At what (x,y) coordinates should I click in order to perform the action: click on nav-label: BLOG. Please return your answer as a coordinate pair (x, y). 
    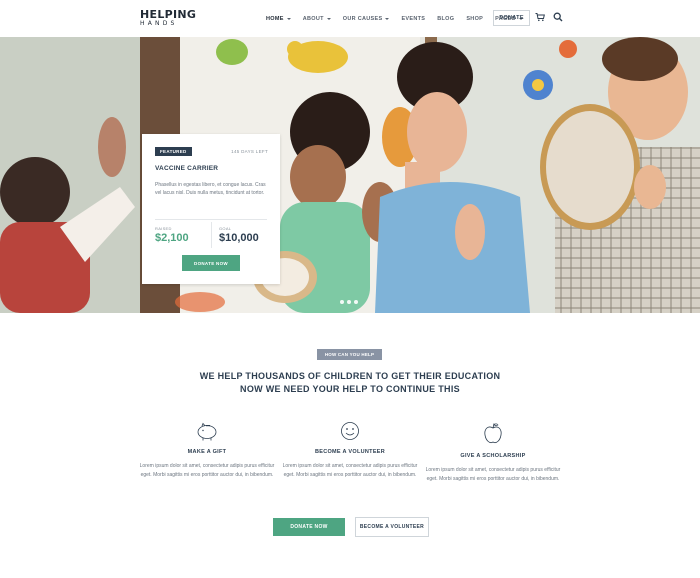
    Looking at the image, I should click on (446, 18).